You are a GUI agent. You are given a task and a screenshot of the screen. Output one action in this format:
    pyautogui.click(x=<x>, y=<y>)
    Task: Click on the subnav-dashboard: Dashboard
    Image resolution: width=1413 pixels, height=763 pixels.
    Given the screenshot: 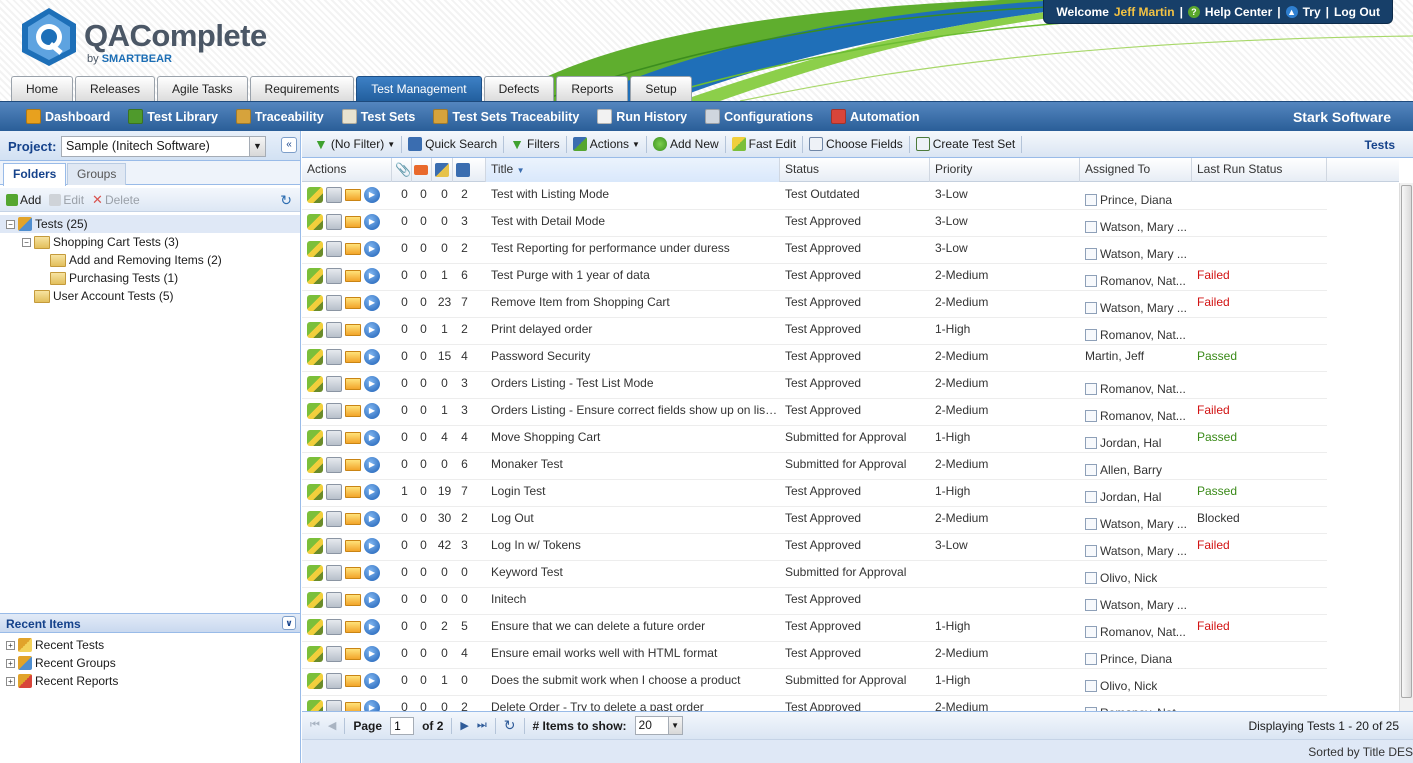 What is the action you would take?
    pyautogui.click(x=64, y=116)
    